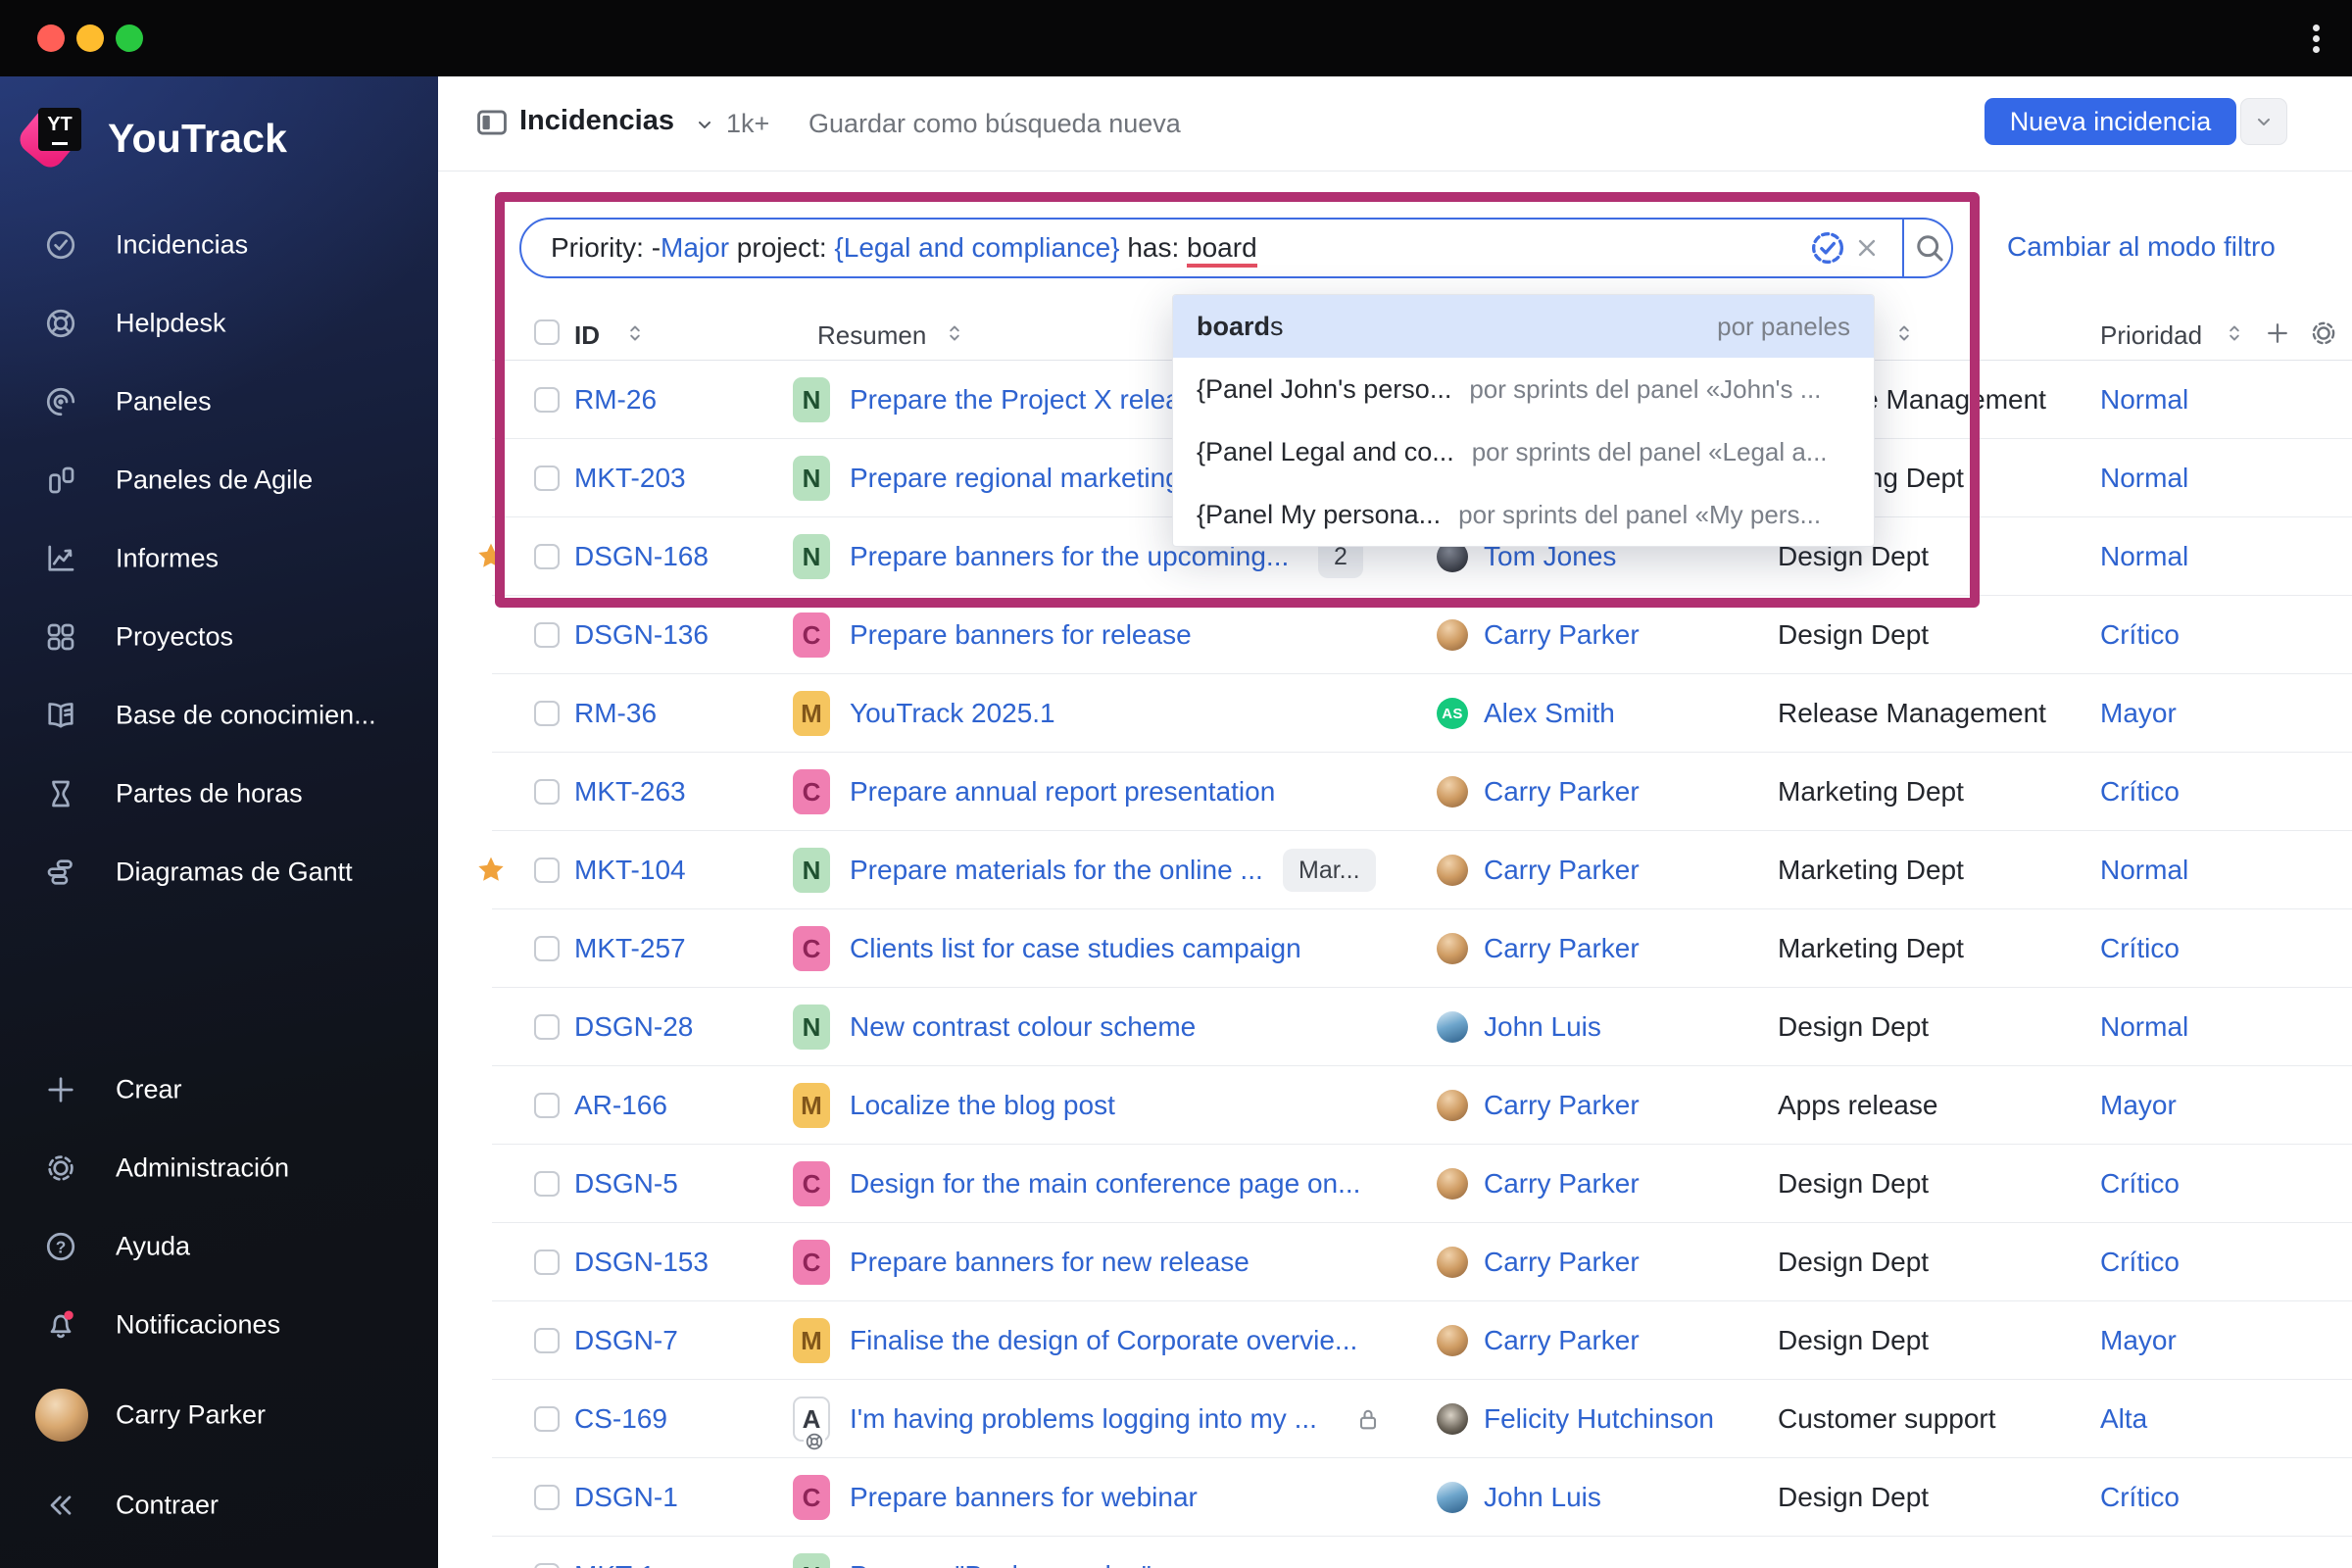  I want to click on sidebar-item-paneles-de-agile: Paneles de Agile, so click(219, 480).